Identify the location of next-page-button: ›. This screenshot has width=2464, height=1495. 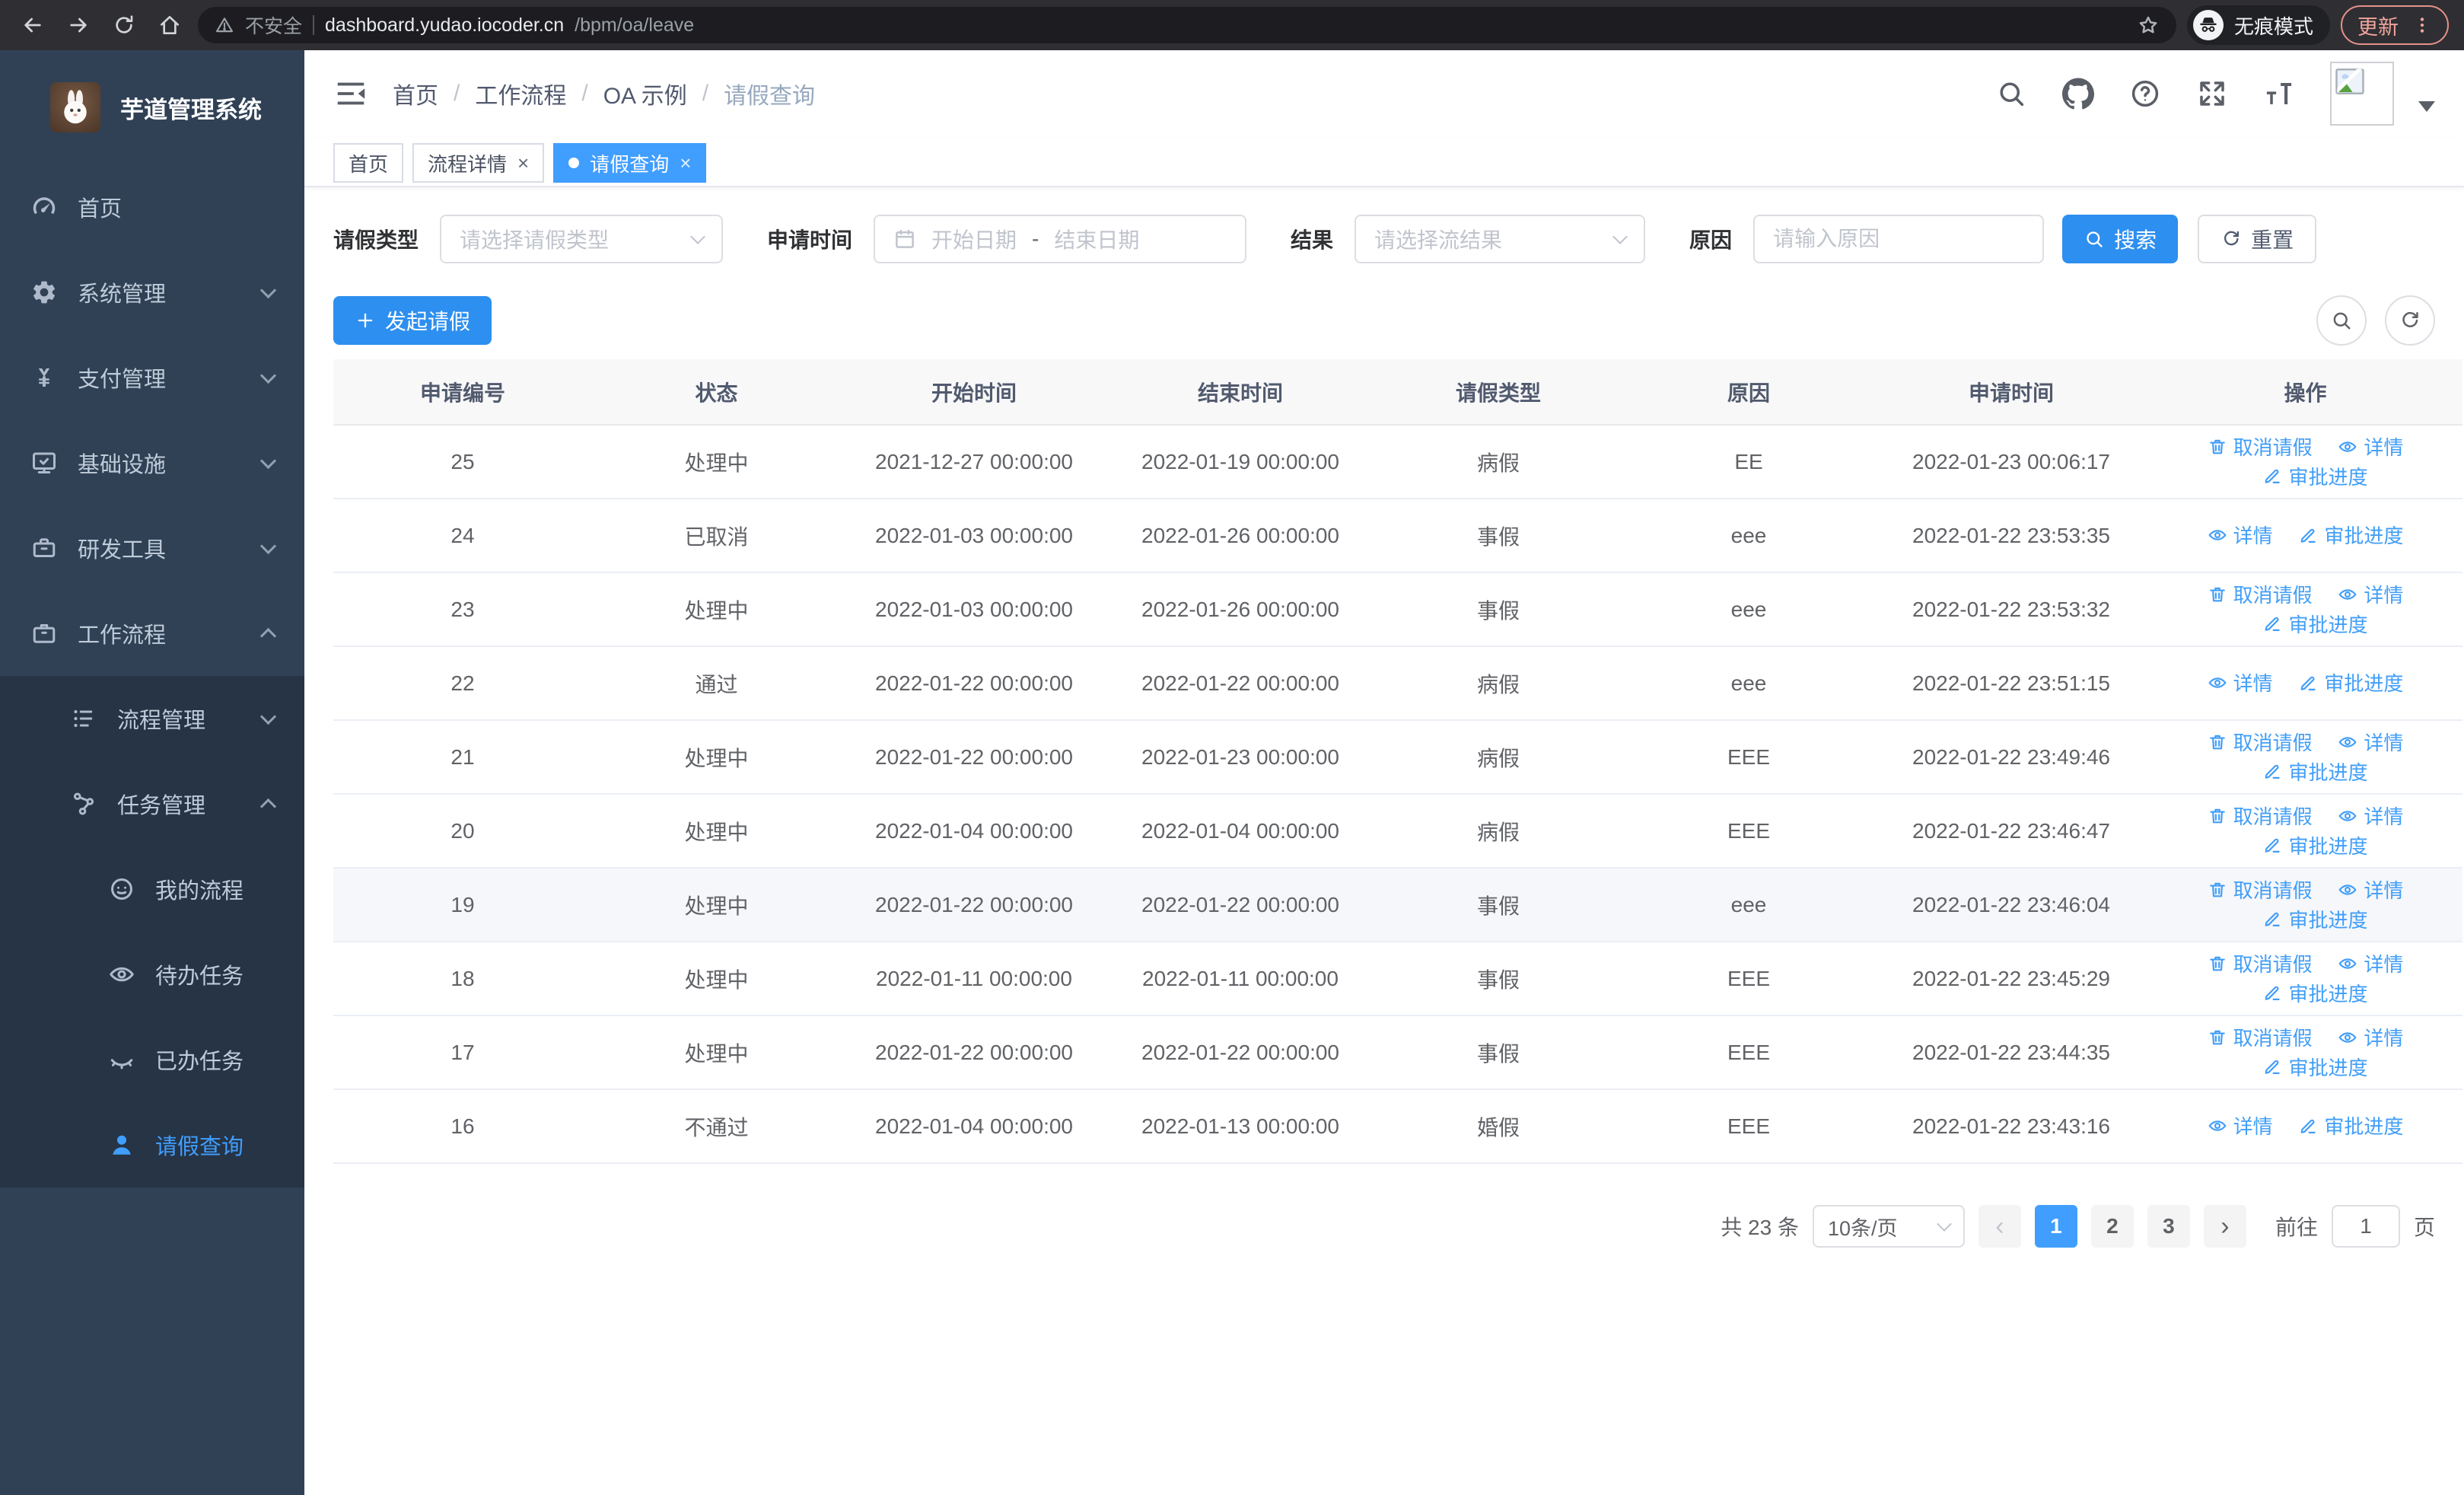
(2224, 1226).